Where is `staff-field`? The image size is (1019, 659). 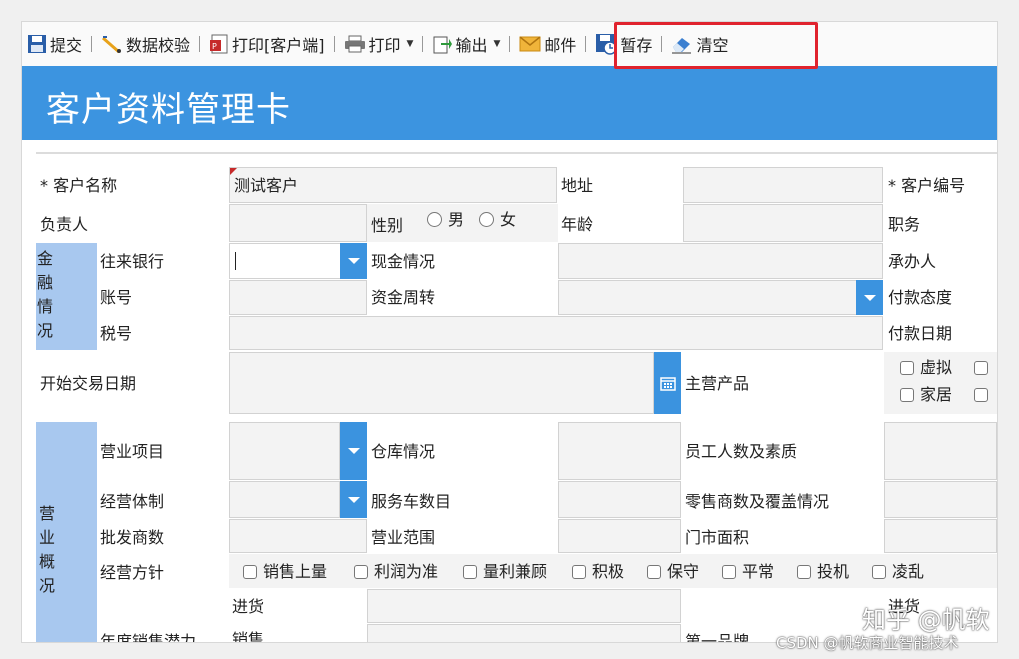
staff-field is located at coordinates (940, 451).